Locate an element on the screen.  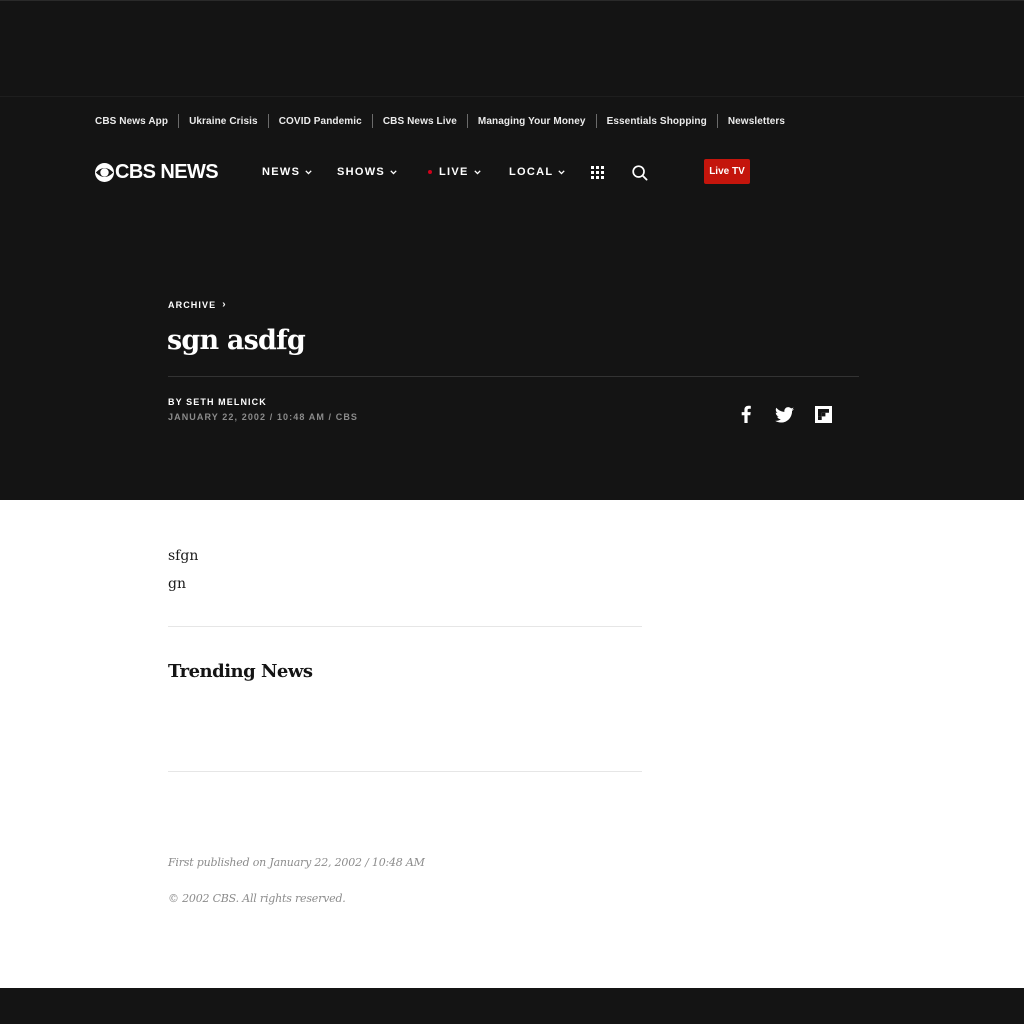
article-body: sfgn gn is located at coordinates (183, 570).